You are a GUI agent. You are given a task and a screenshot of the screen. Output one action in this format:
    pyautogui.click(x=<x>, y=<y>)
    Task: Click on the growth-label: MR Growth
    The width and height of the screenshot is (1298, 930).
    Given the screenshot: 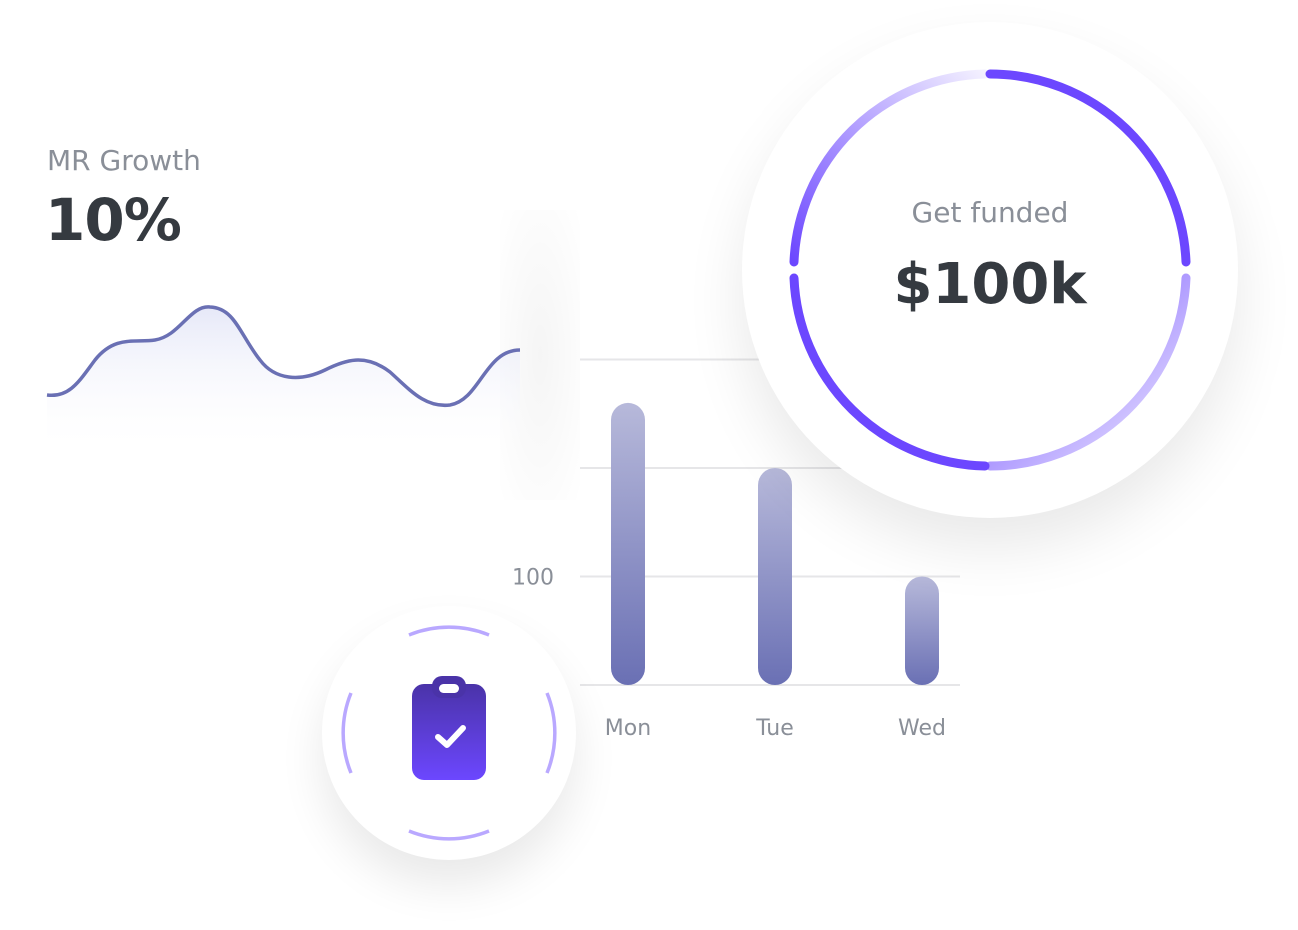 What is the action you would take?
    pyautogui.click(x=124, y=160)
    